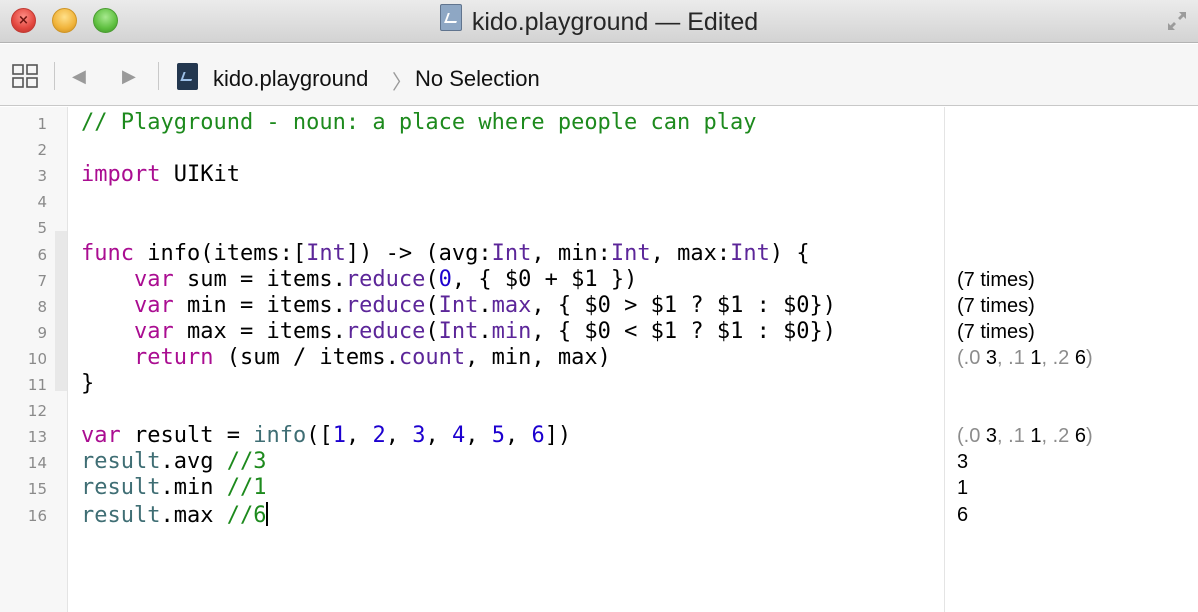 This screenshot has height=612, width=1198. Describe the element at coordinates (570, 253) in the screenshot. I see `code-token: , min:` at that location.